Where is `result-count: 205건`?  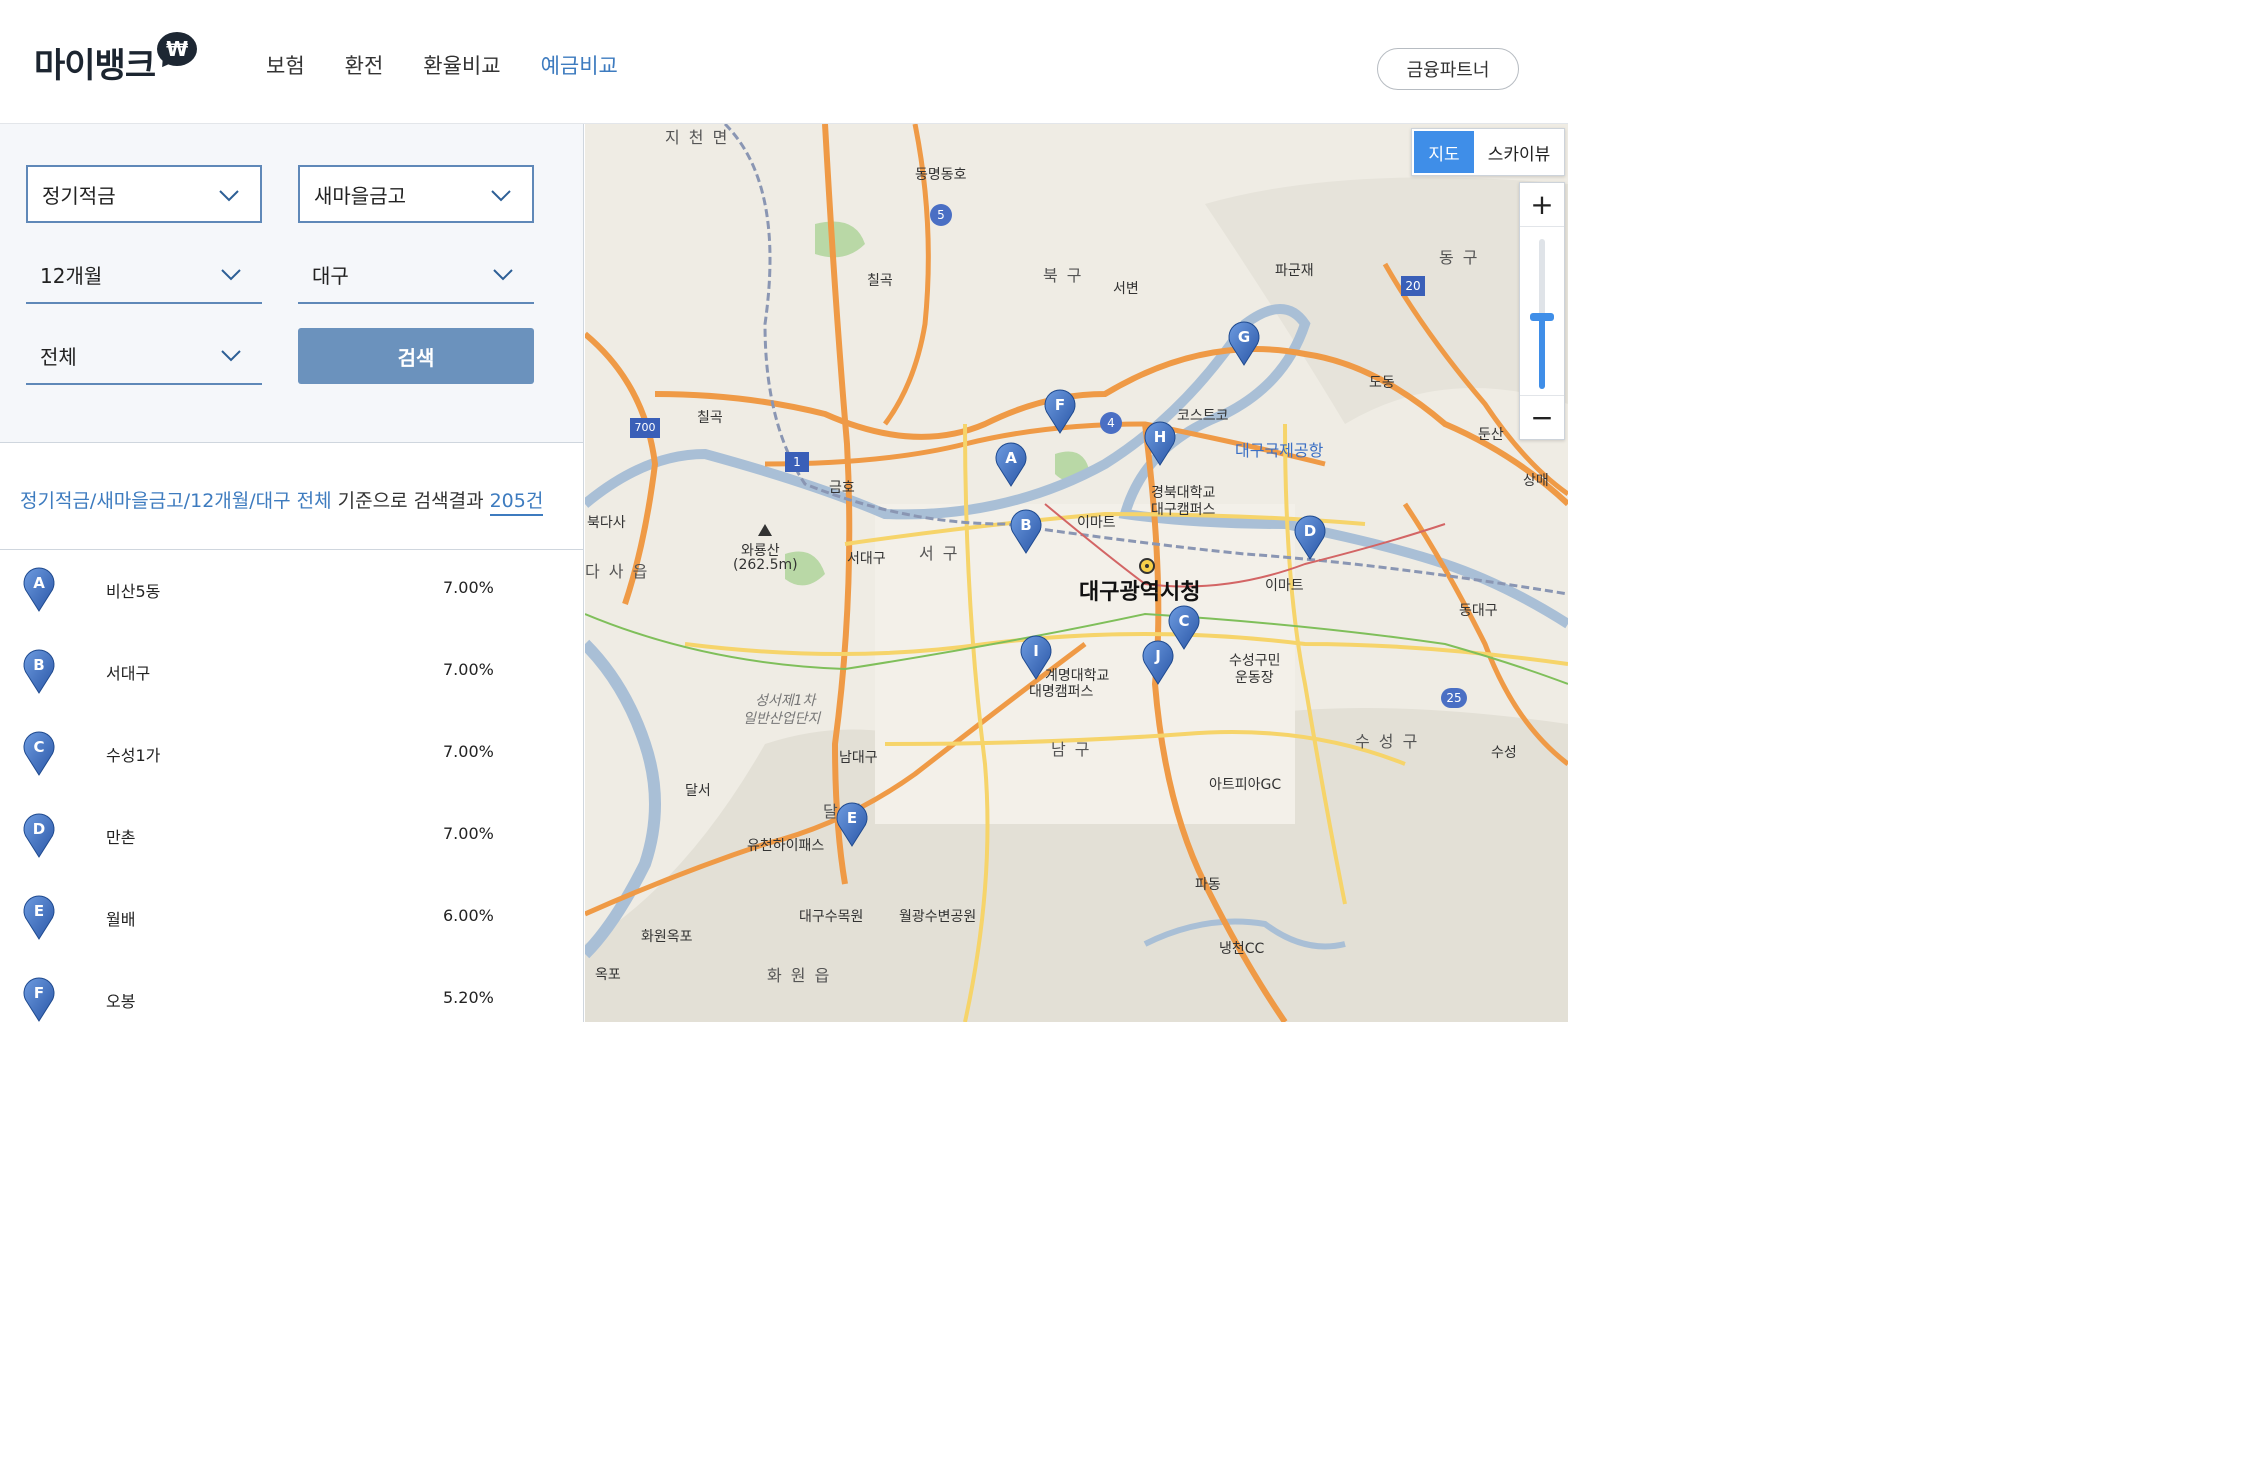 result-count: 205건 is located at coordinates (516, 503).